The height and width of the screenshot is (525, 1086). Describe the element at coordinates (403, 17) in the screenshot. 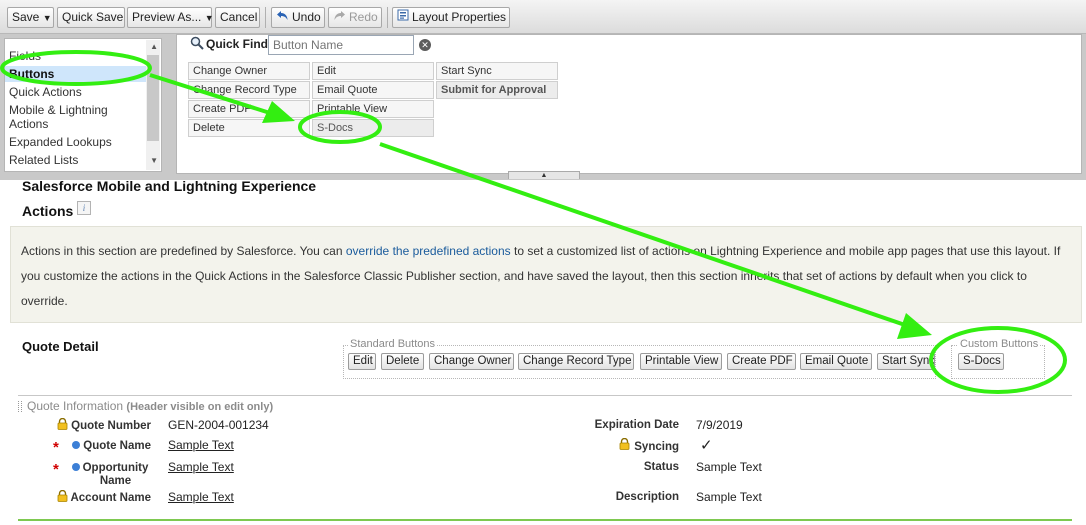

I see `properties-icon` at that location.